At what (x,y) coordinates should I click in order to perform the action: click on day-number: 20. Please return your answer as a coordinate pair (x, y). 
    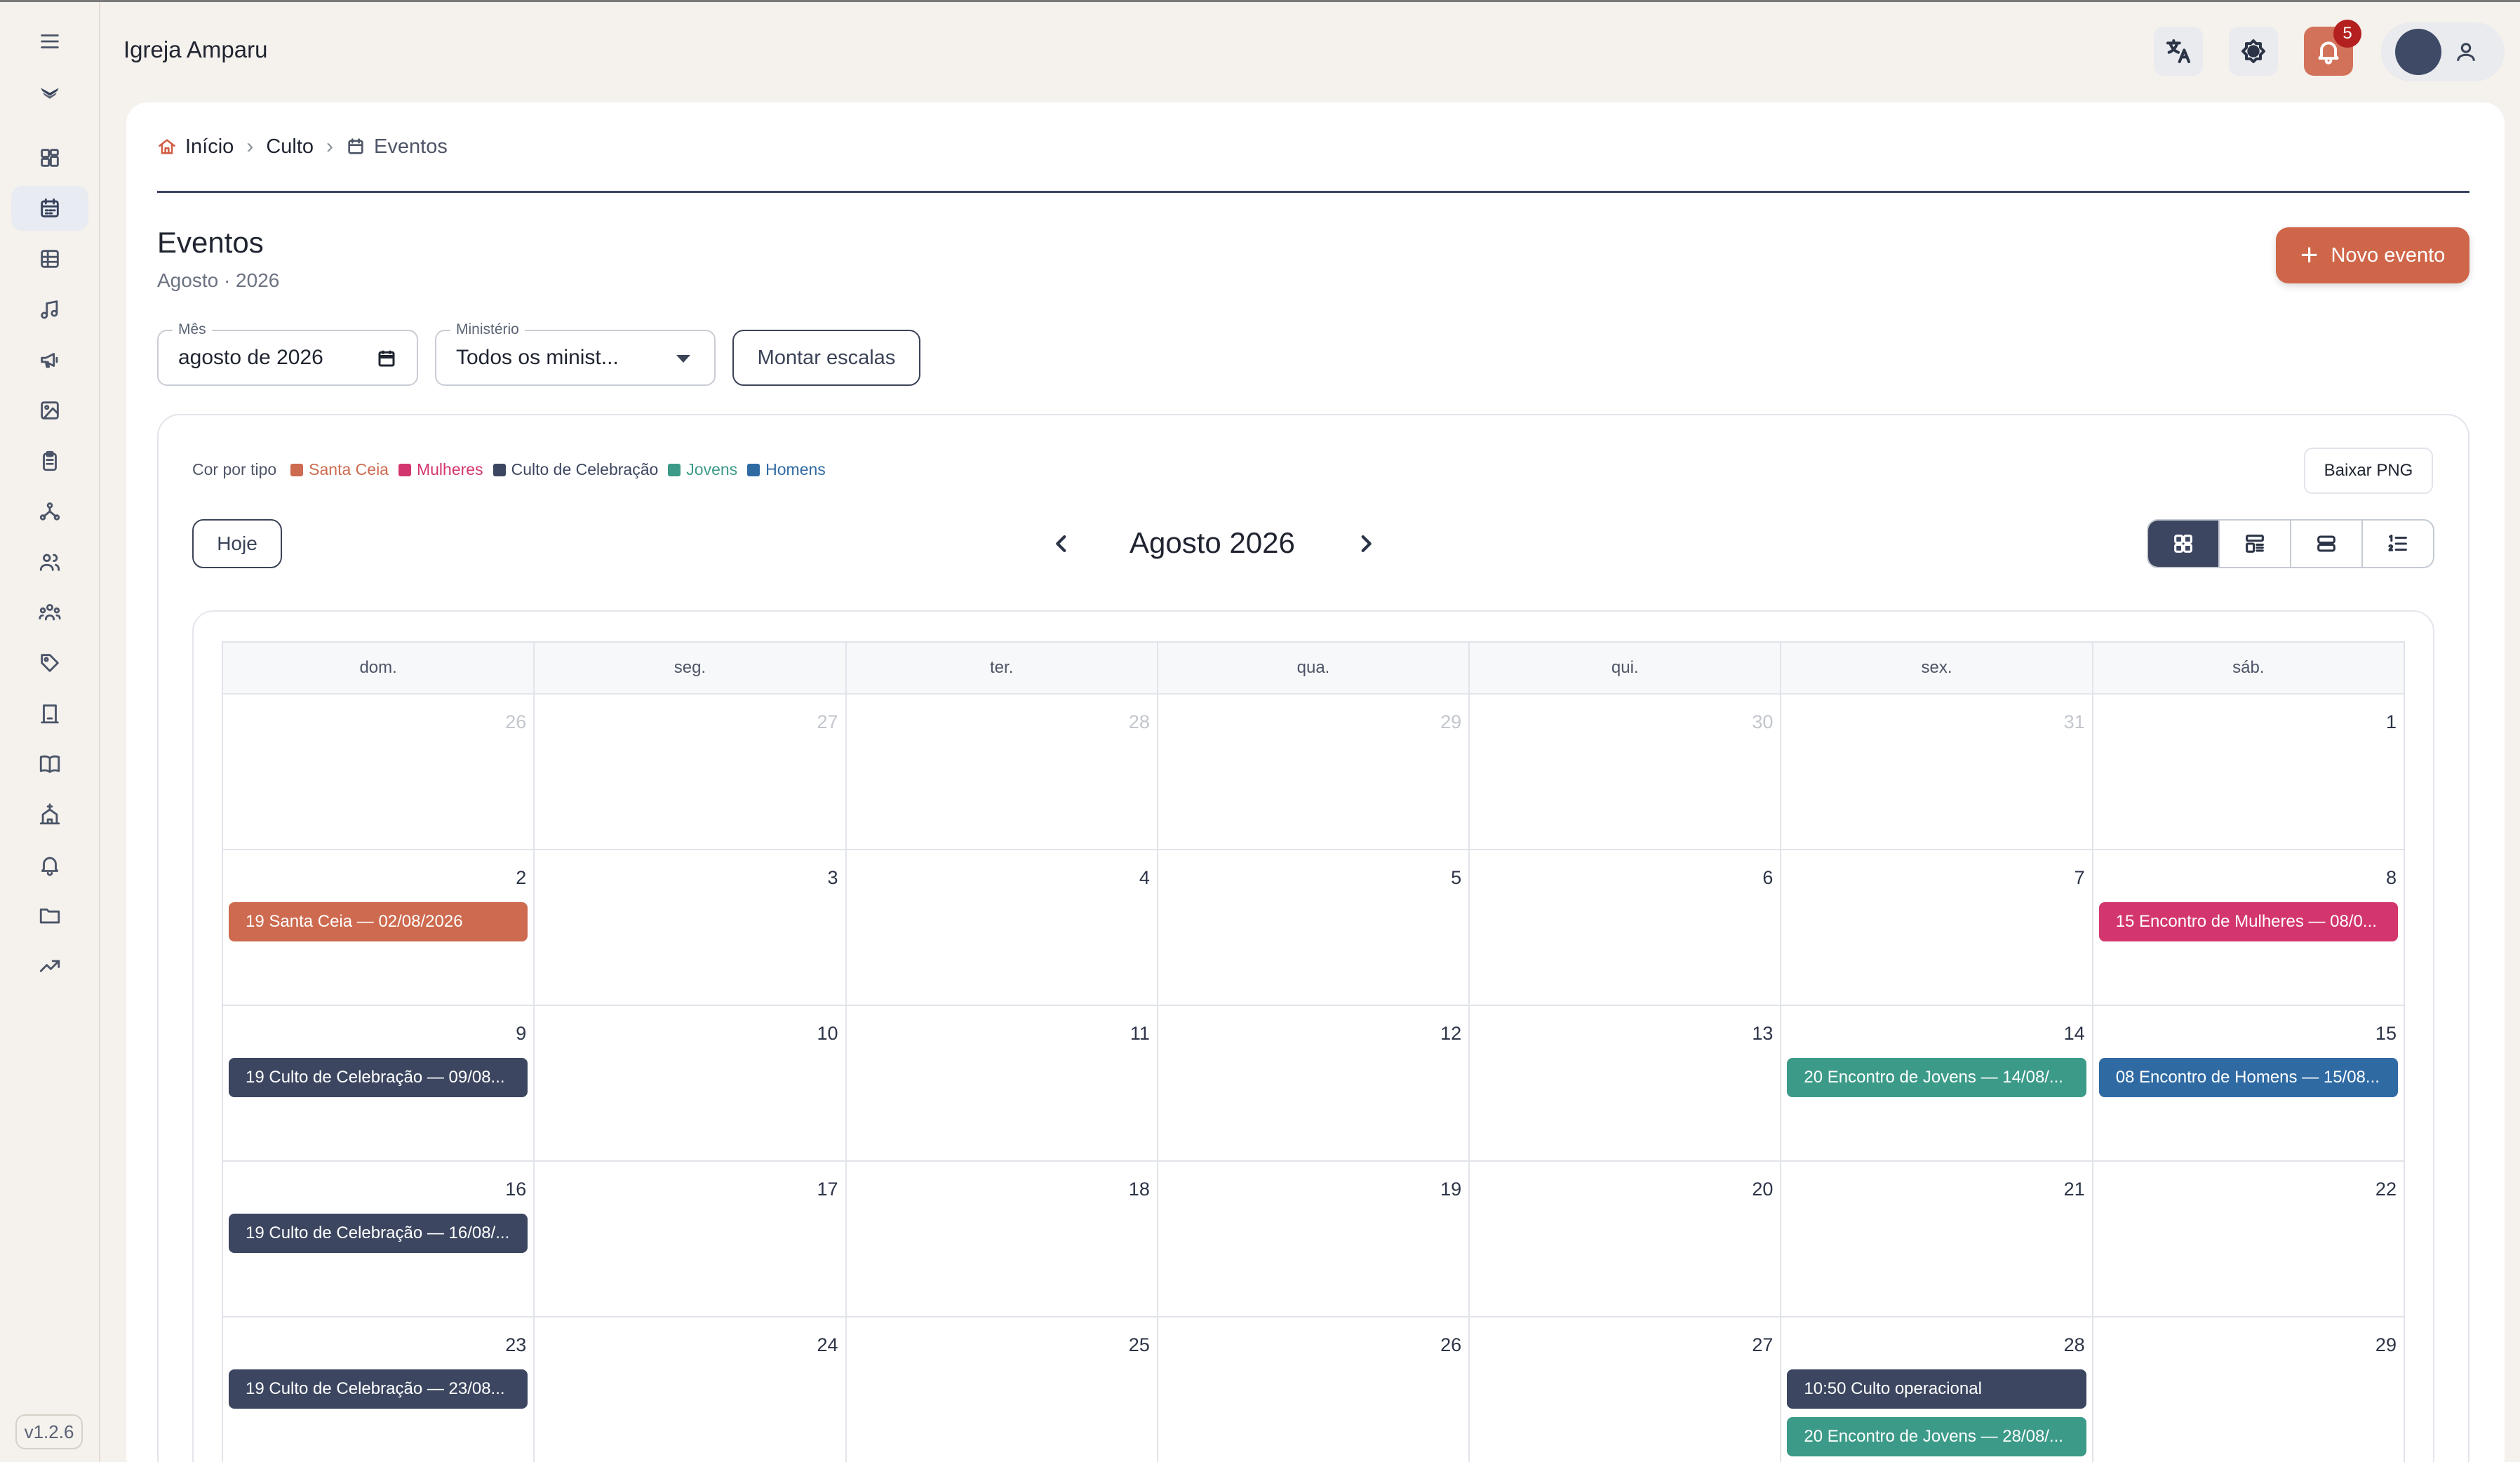
    Looking at the image, I should click on (1763, 1190).